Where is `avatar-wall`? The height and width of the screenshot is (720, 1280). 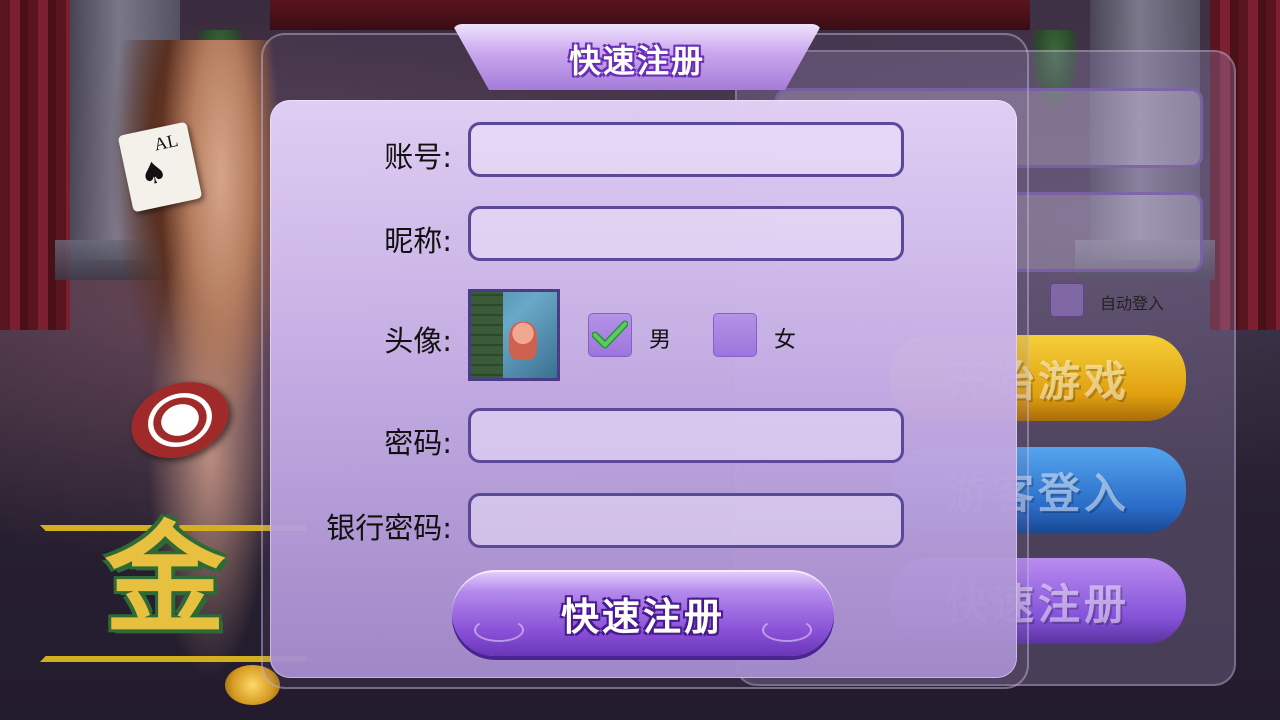 avatar-wall is located at coordinates (487, 335).